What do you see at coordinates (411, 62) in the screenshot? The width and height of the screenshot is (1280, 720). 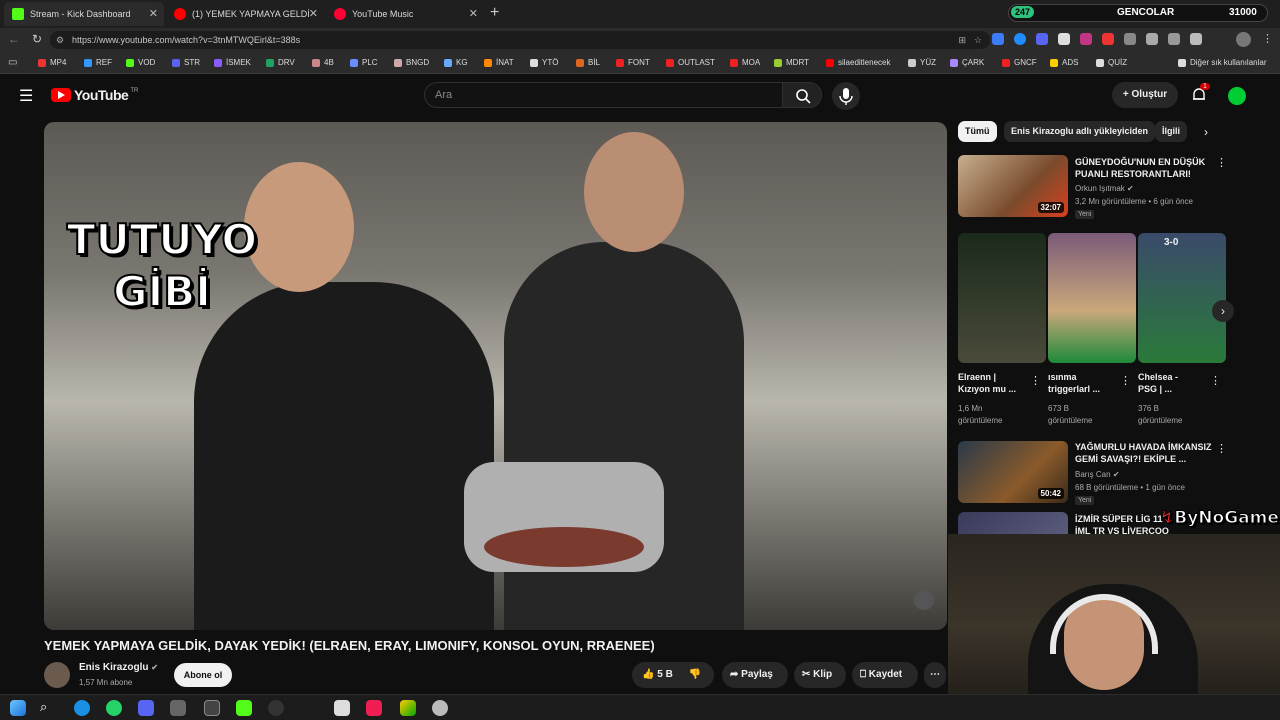 I see `bookmark-item: BNGD` at bounding box center [411, 62].